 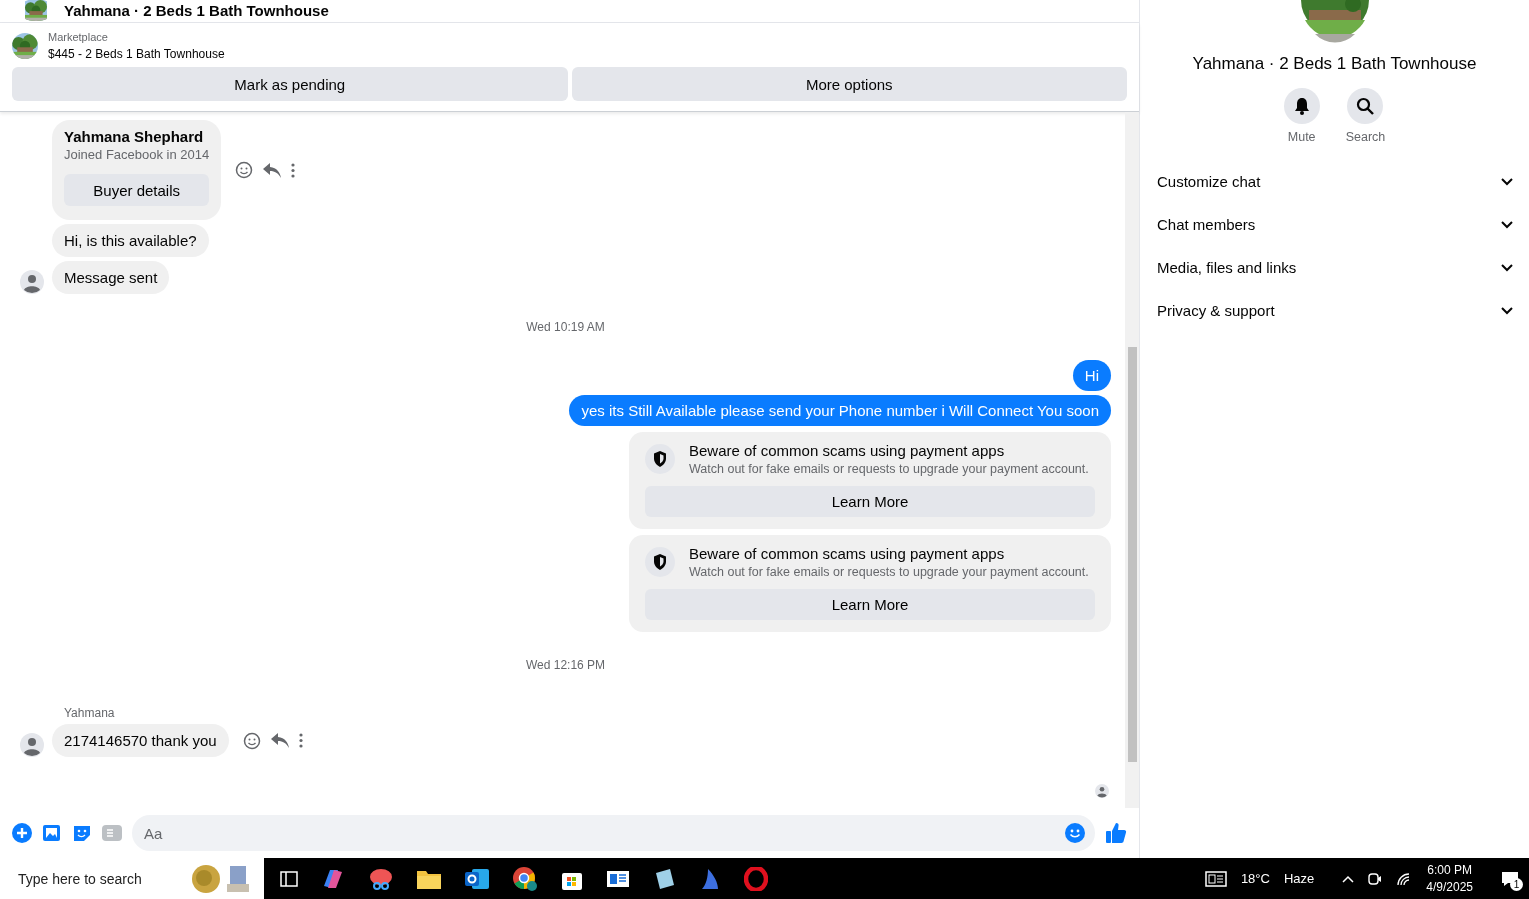 What do you see at coordinates (1215, 878) in the screenshot?
I see `news-widget-icon` at bounding box center [1215, 878].